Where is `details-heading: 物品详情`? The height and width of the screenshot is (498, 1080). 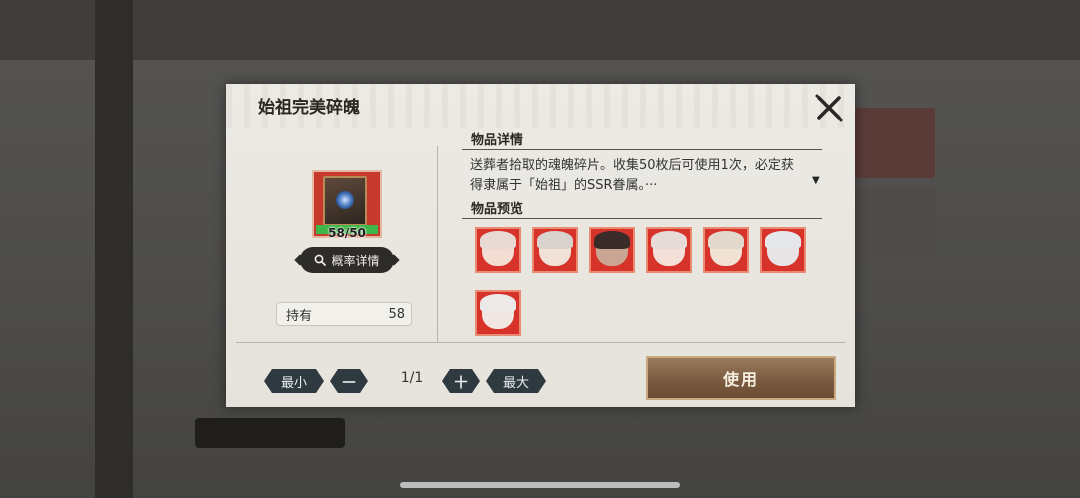
details-heading: 物品详情 is located at coordinates (497, 140).